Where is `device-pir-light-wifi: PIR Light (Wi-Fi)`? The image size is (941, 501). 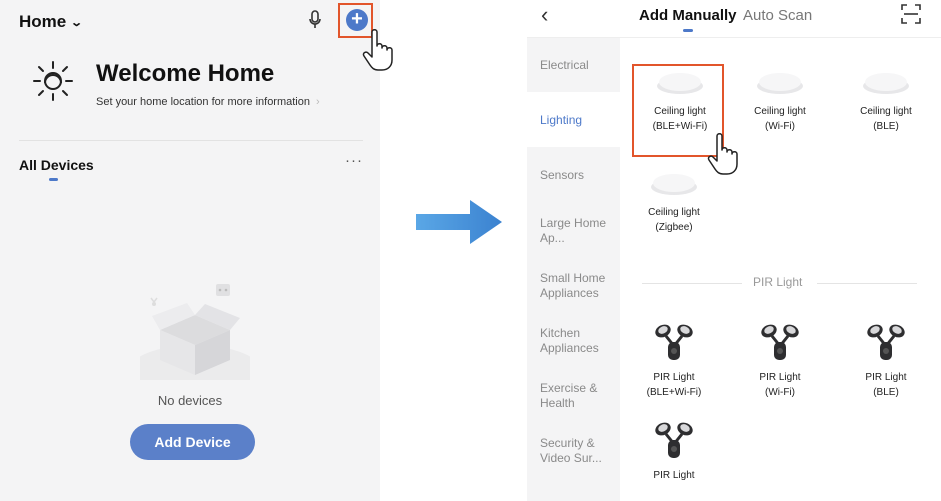
device-pir-light-wifi: PIR Light (Wi-Fi) is located at coordinates (780, 361).